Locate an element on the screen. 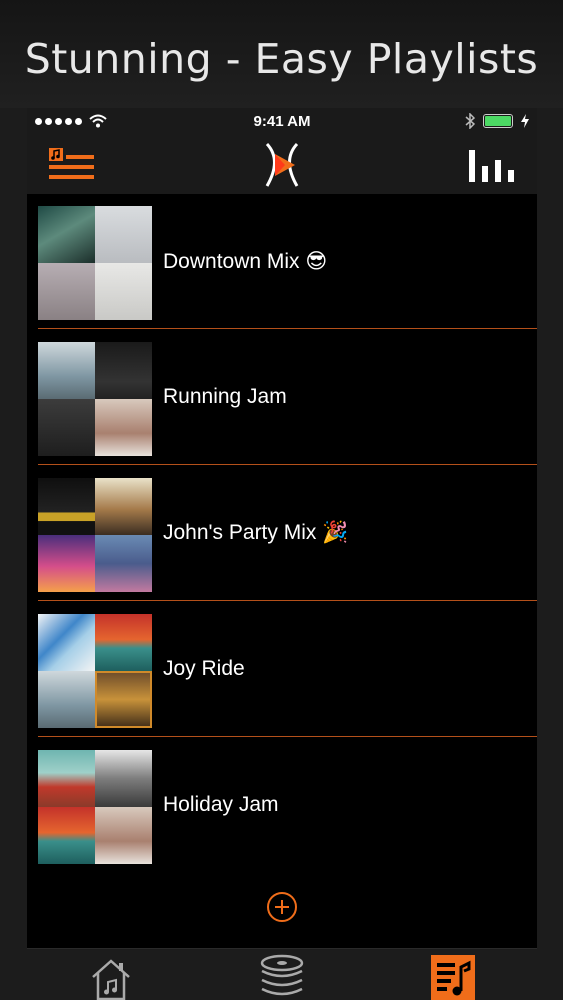 The height and width of the screenshot is (1000, 563). playlist-row: Running Jam is located at coordinates (282, 408).